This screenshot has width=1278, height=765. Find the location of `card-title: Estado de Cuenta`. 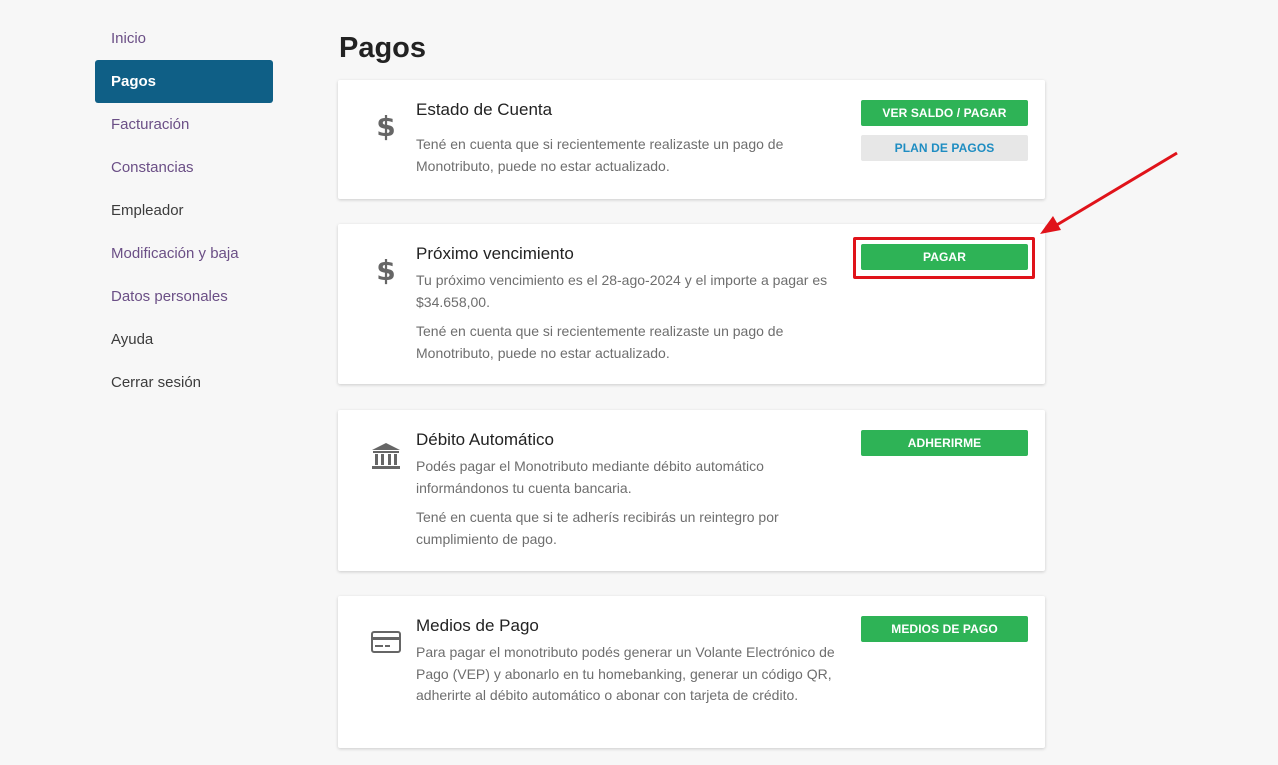

card-title: Estado de Cuenta is located at coordinates (484, 109).